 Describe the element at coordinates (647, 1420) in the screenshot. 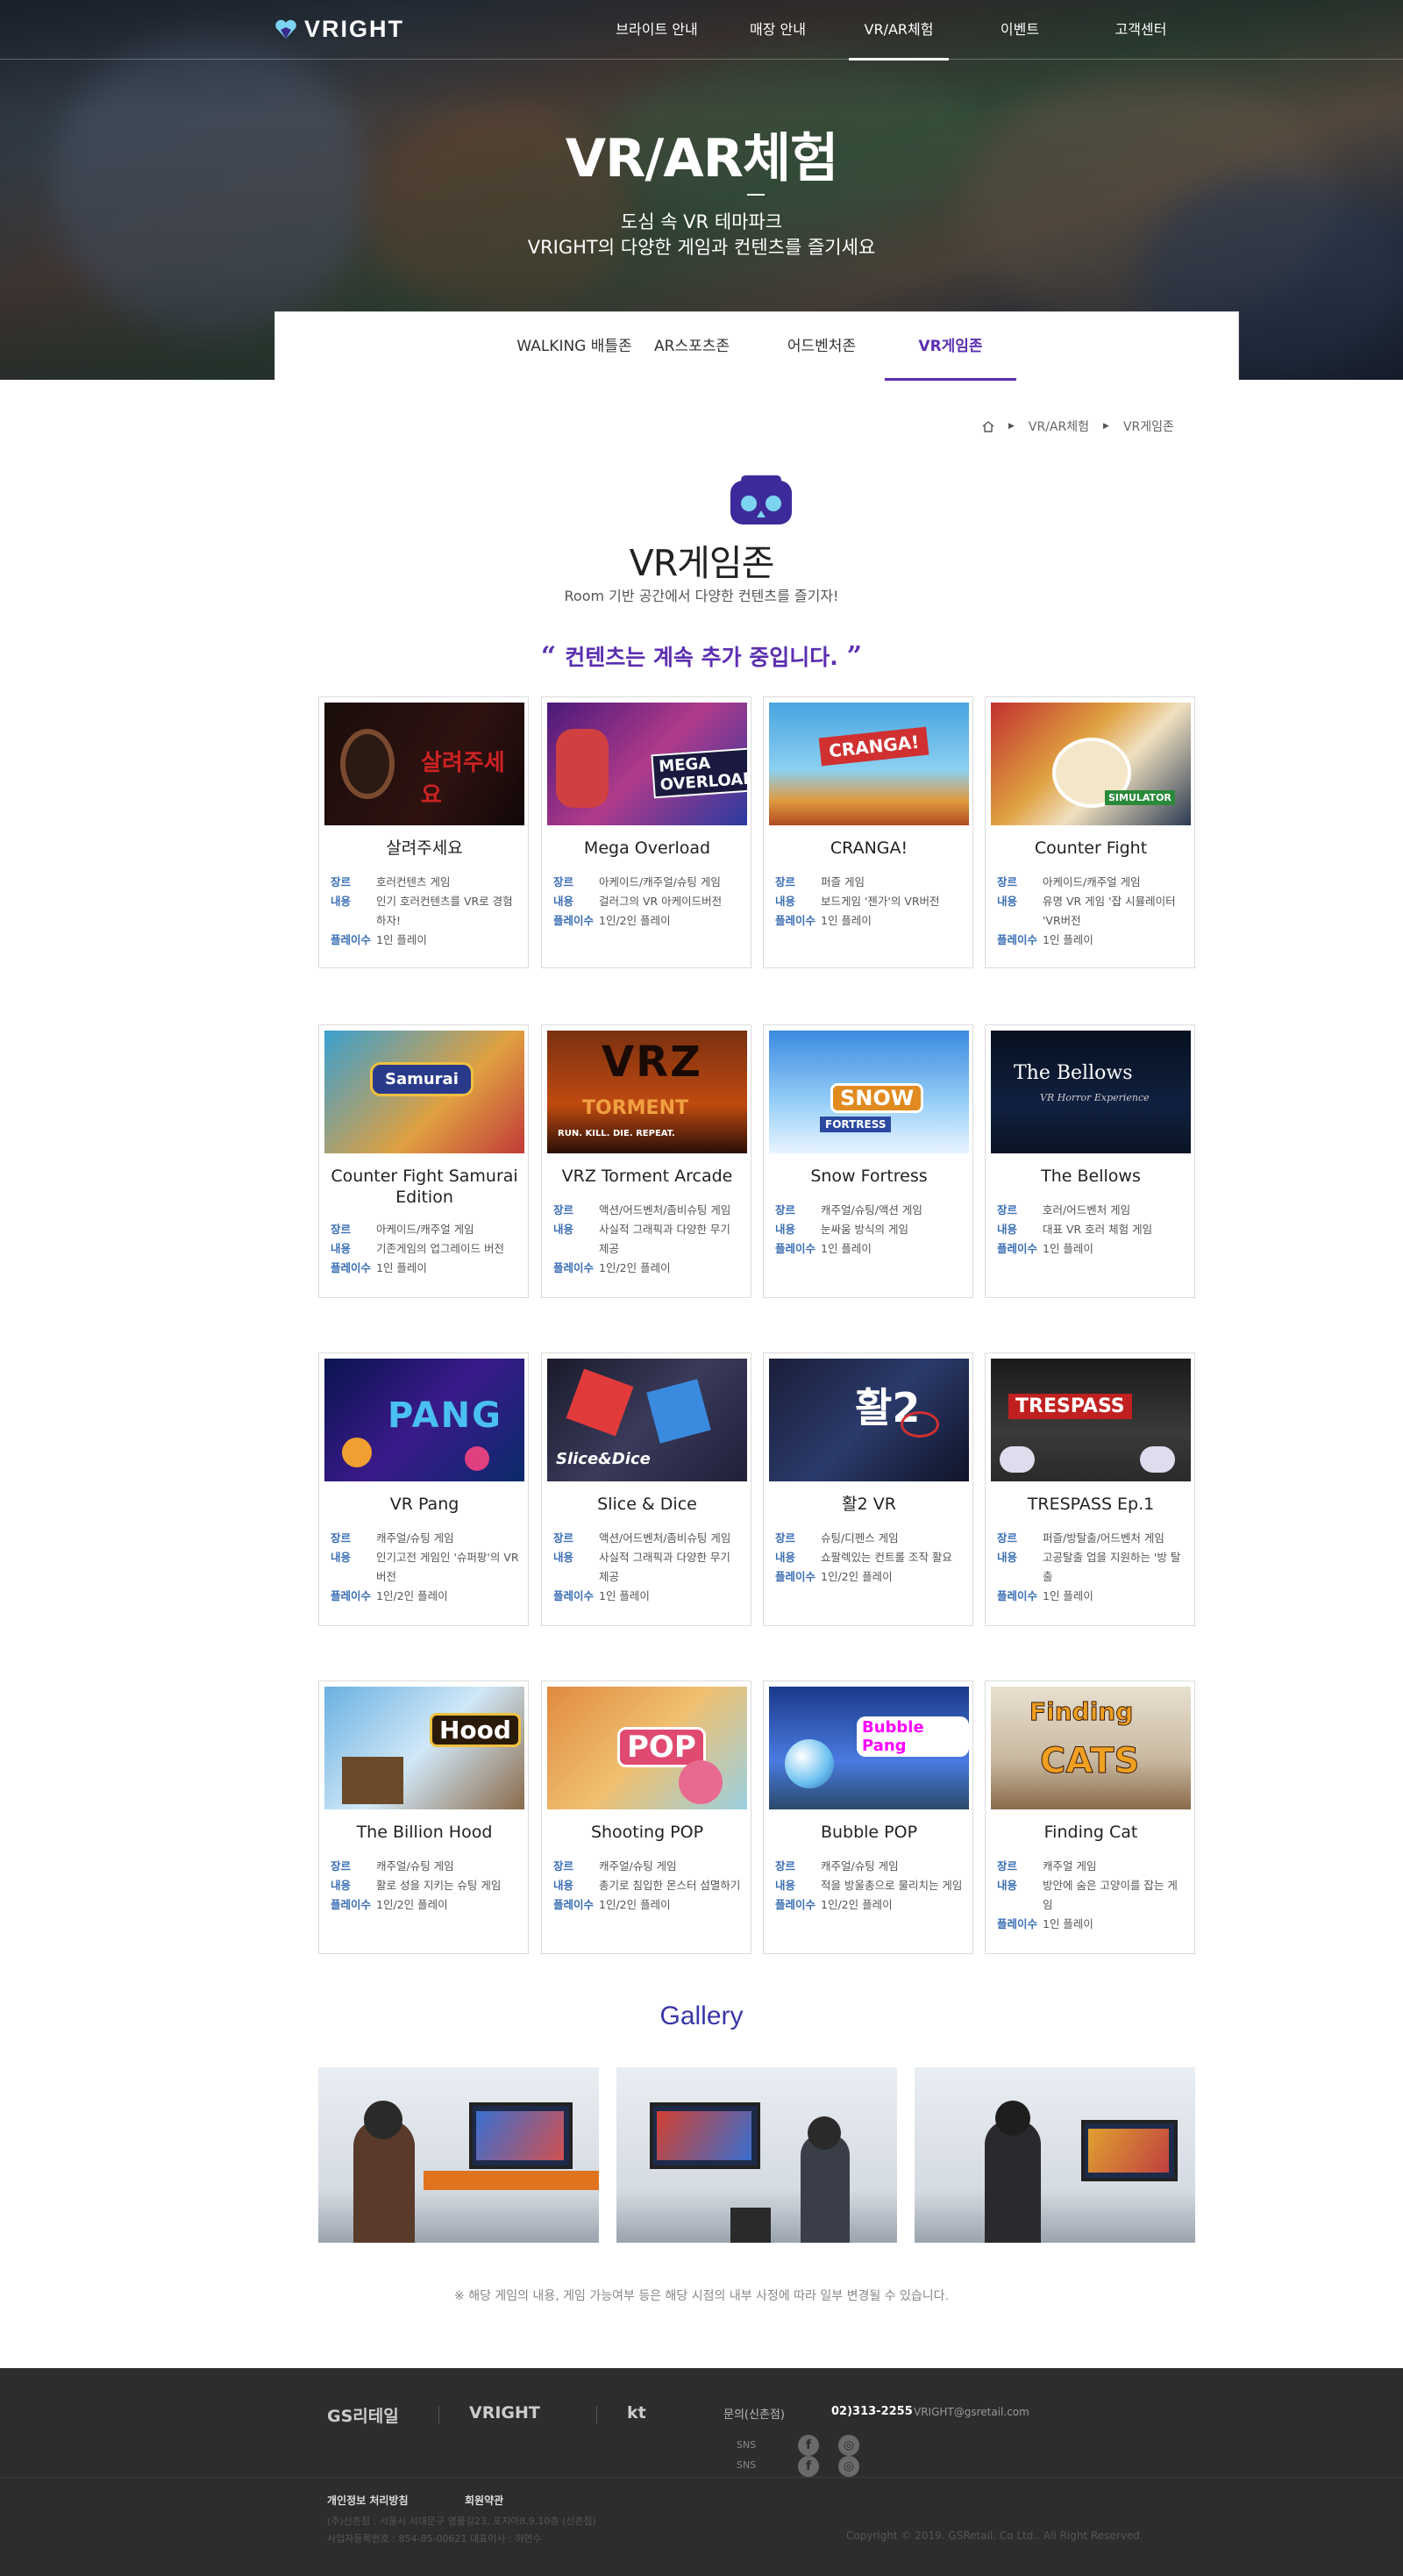

I see `game-thumbnail: Slice&Dice` at that location.